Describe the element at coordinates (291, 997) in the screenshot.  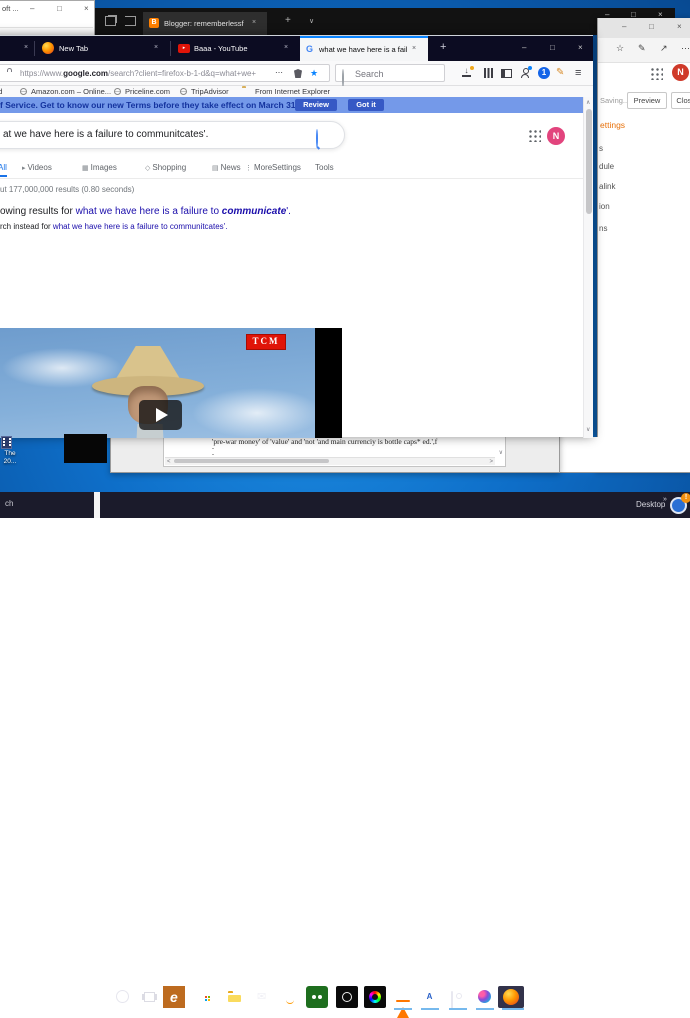
I see `taskbar-amazon-icon: a` at that location.